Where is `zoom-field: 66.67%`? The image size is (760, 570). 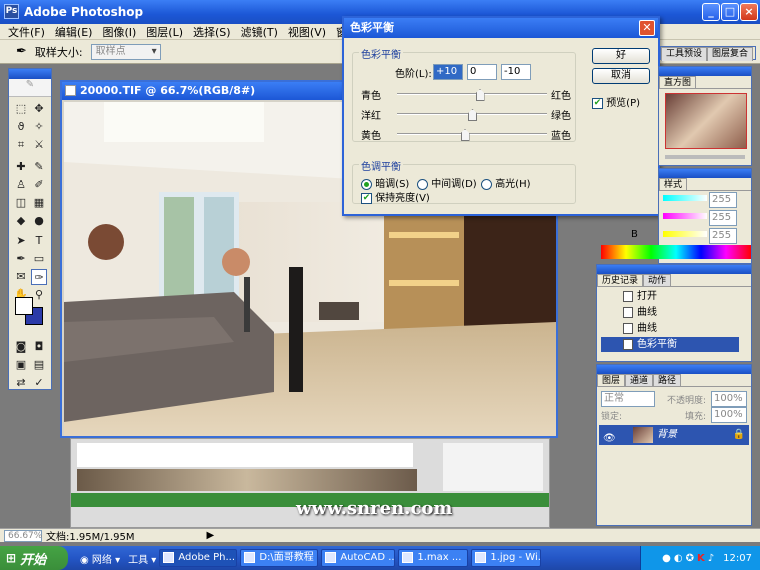 zoom-field: 66.67% is located at coordinates (23, 535).